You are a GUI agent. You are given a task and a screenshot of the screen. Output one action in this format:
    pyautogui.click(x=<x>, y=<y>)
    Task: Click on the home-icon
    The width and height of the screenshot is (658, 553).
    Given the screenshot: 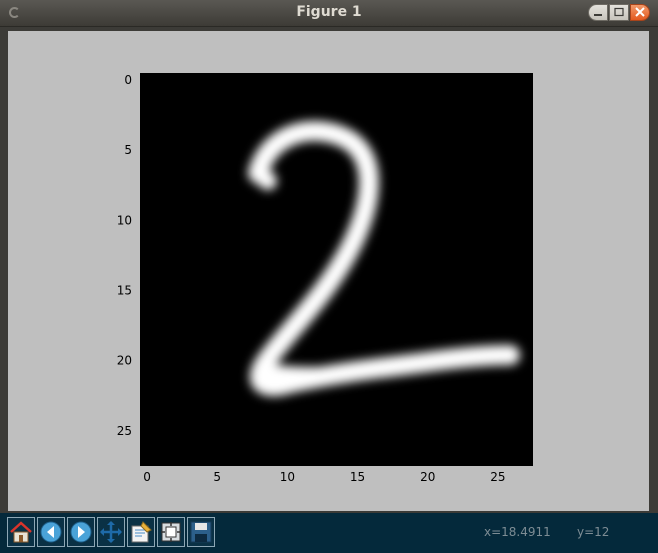 What is the action you would take?
    pyautogui.click(x=21, y=532)
    